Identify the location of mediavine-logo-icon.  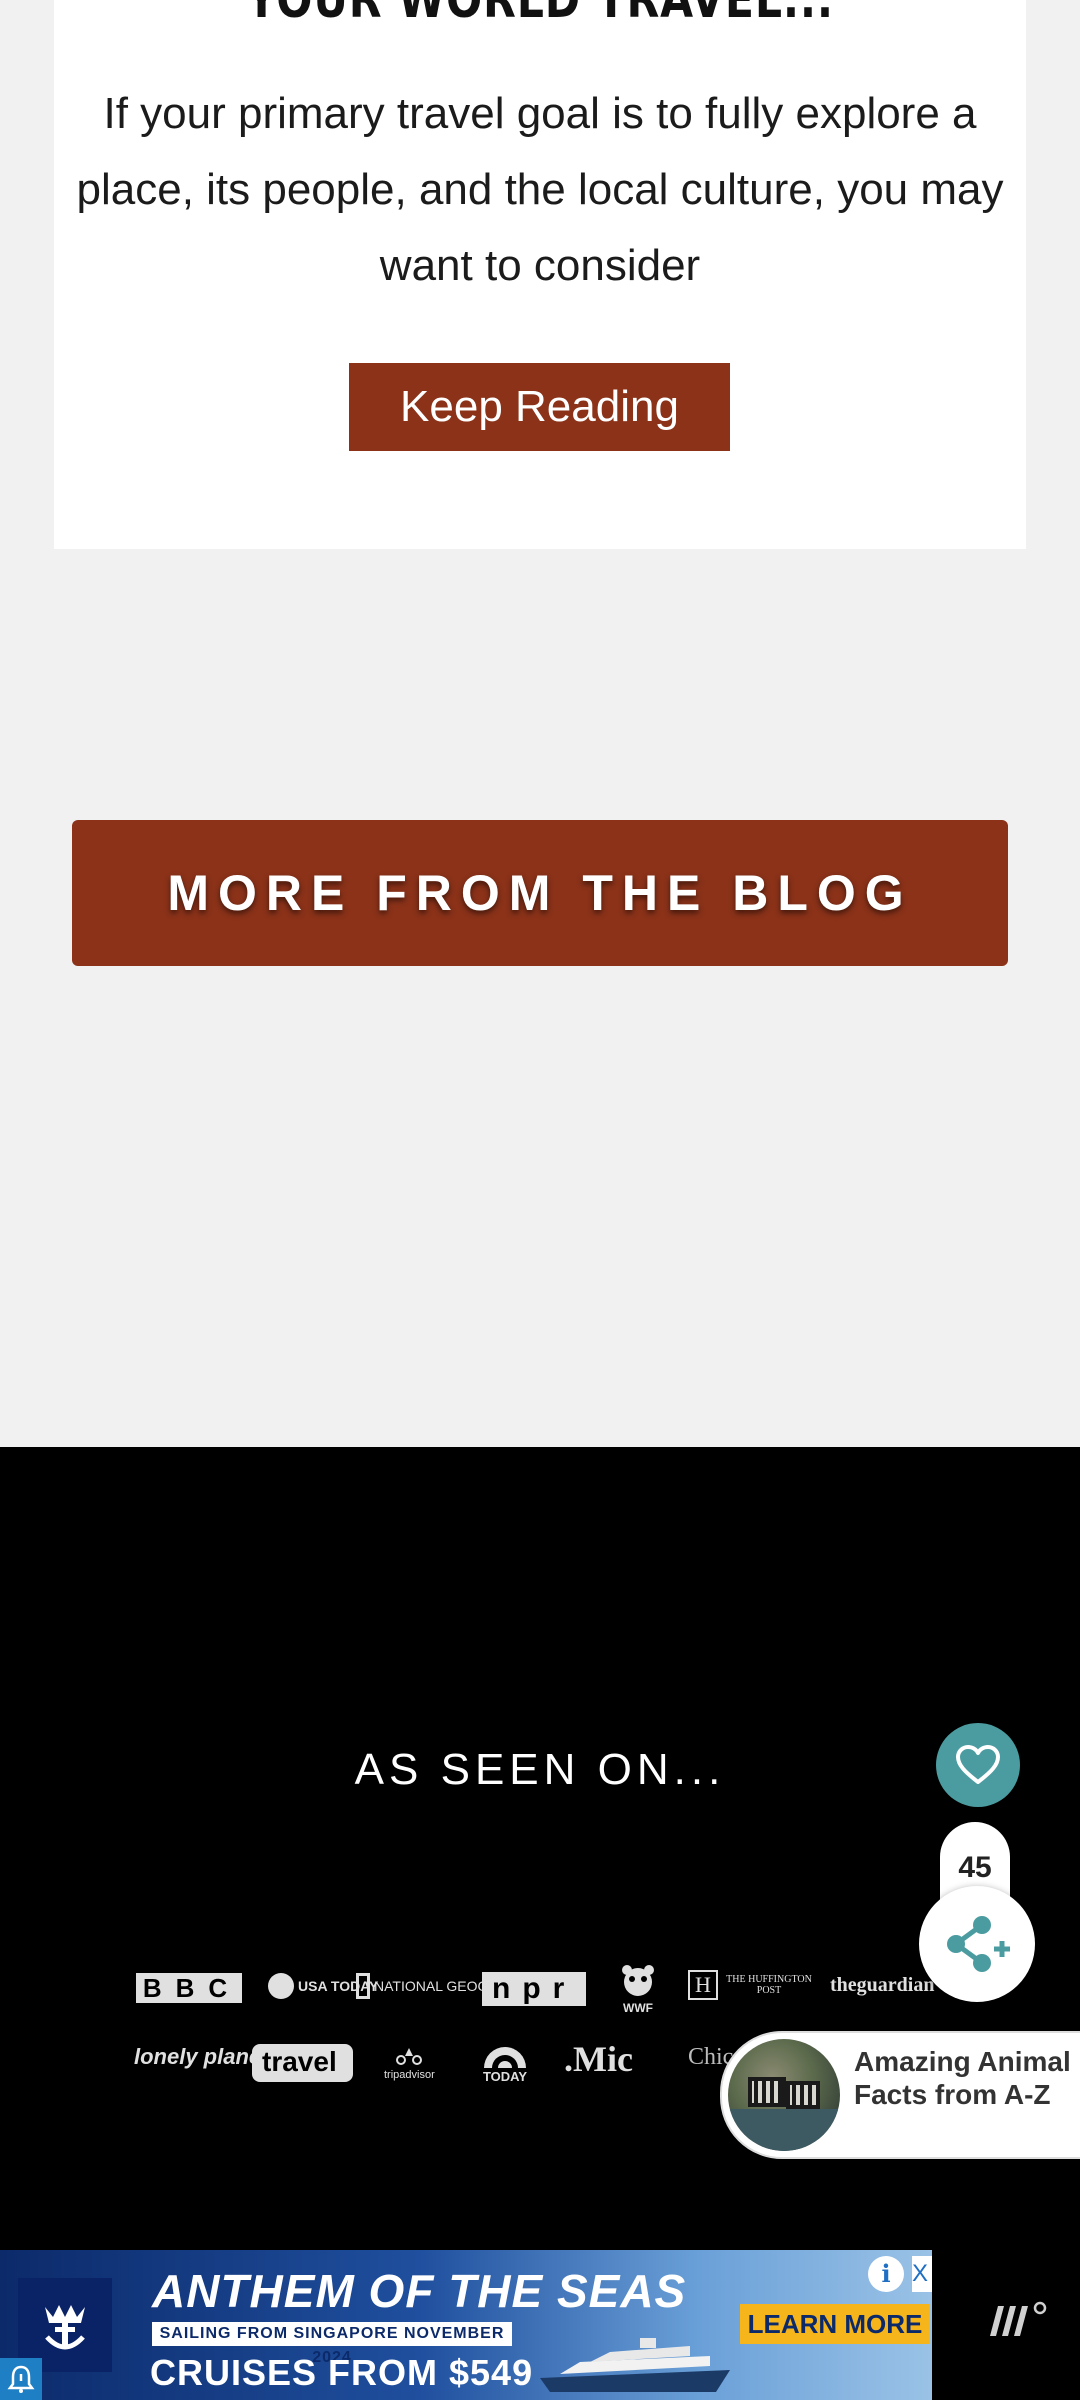
(1018, 2318).